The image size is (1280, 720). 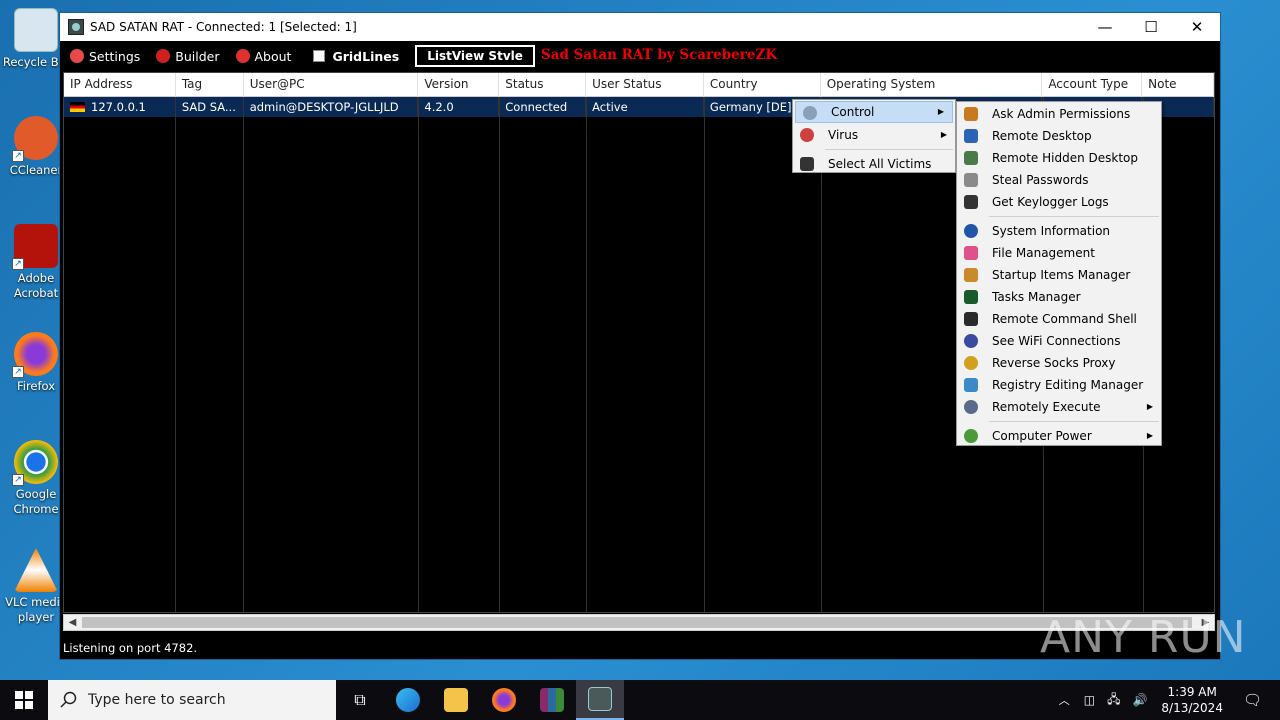 I want to click on menu-item-socks-proxy: Reverse Socks Proxy, so click(x=1059, y=363).